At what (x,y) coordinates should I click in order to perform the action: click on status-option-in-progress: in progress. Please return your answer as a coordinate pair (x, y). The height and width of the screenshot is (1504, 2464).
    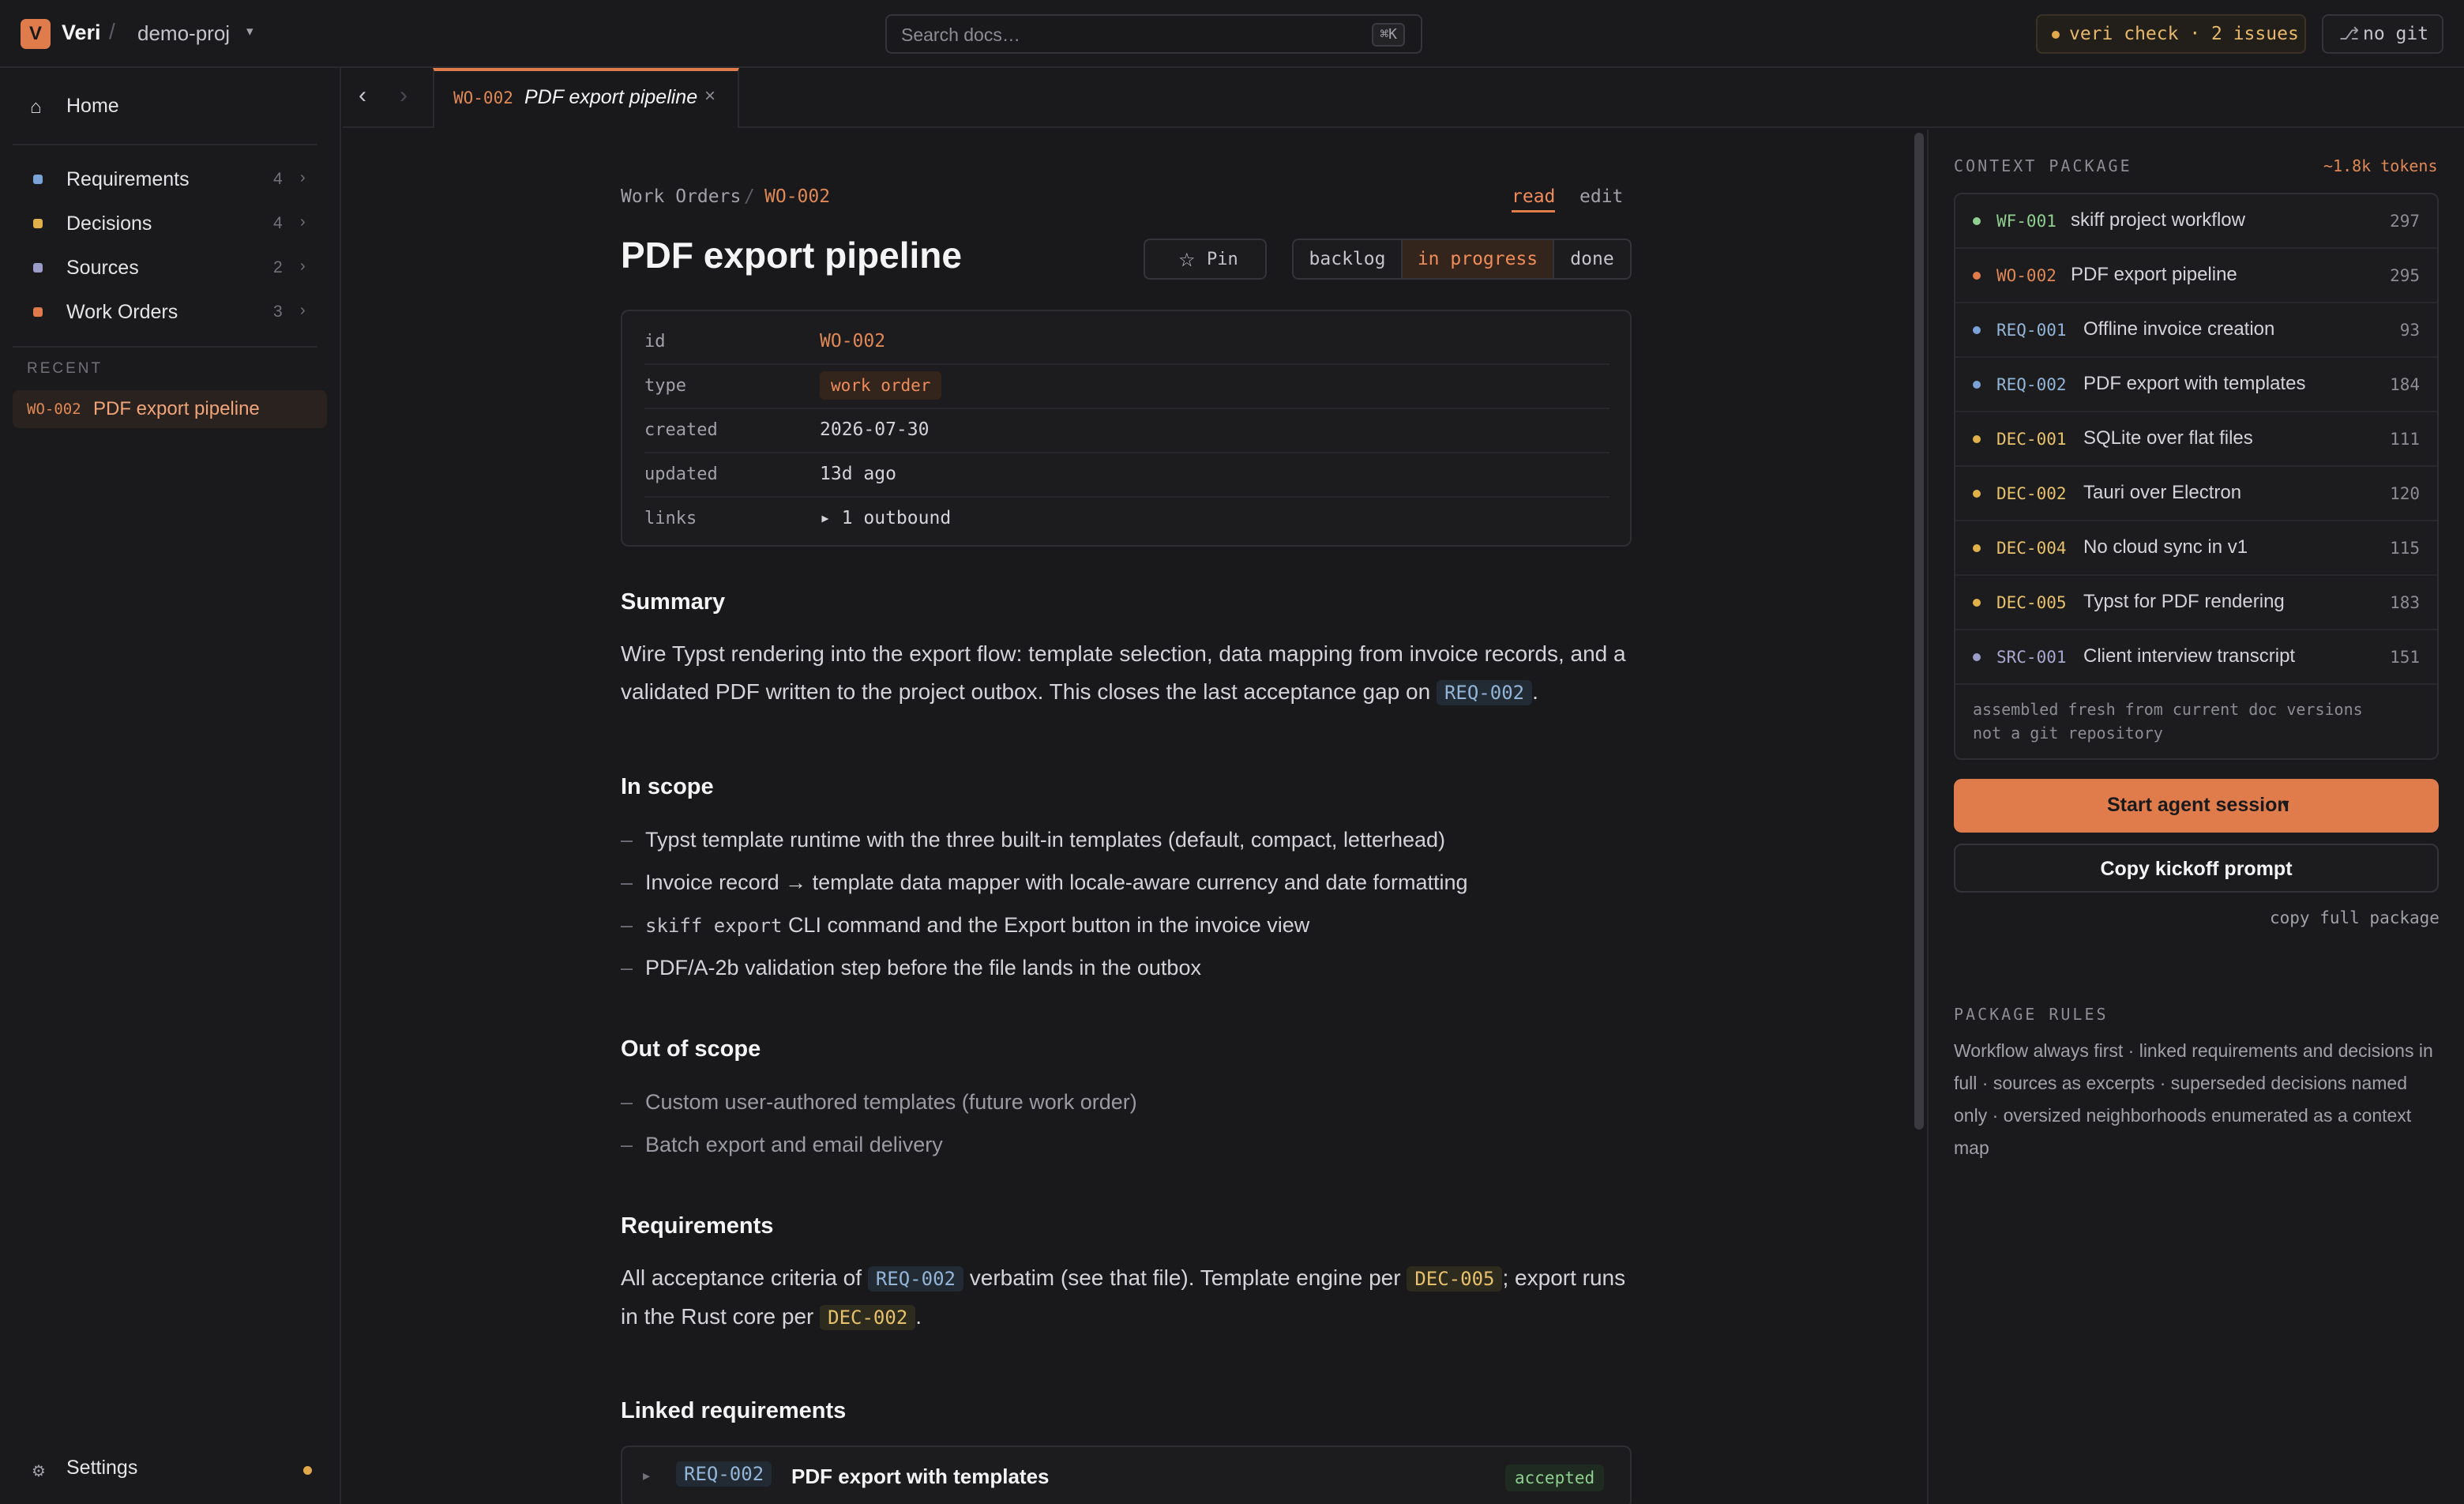
    Looking at the image, I should click on (1478, 259).